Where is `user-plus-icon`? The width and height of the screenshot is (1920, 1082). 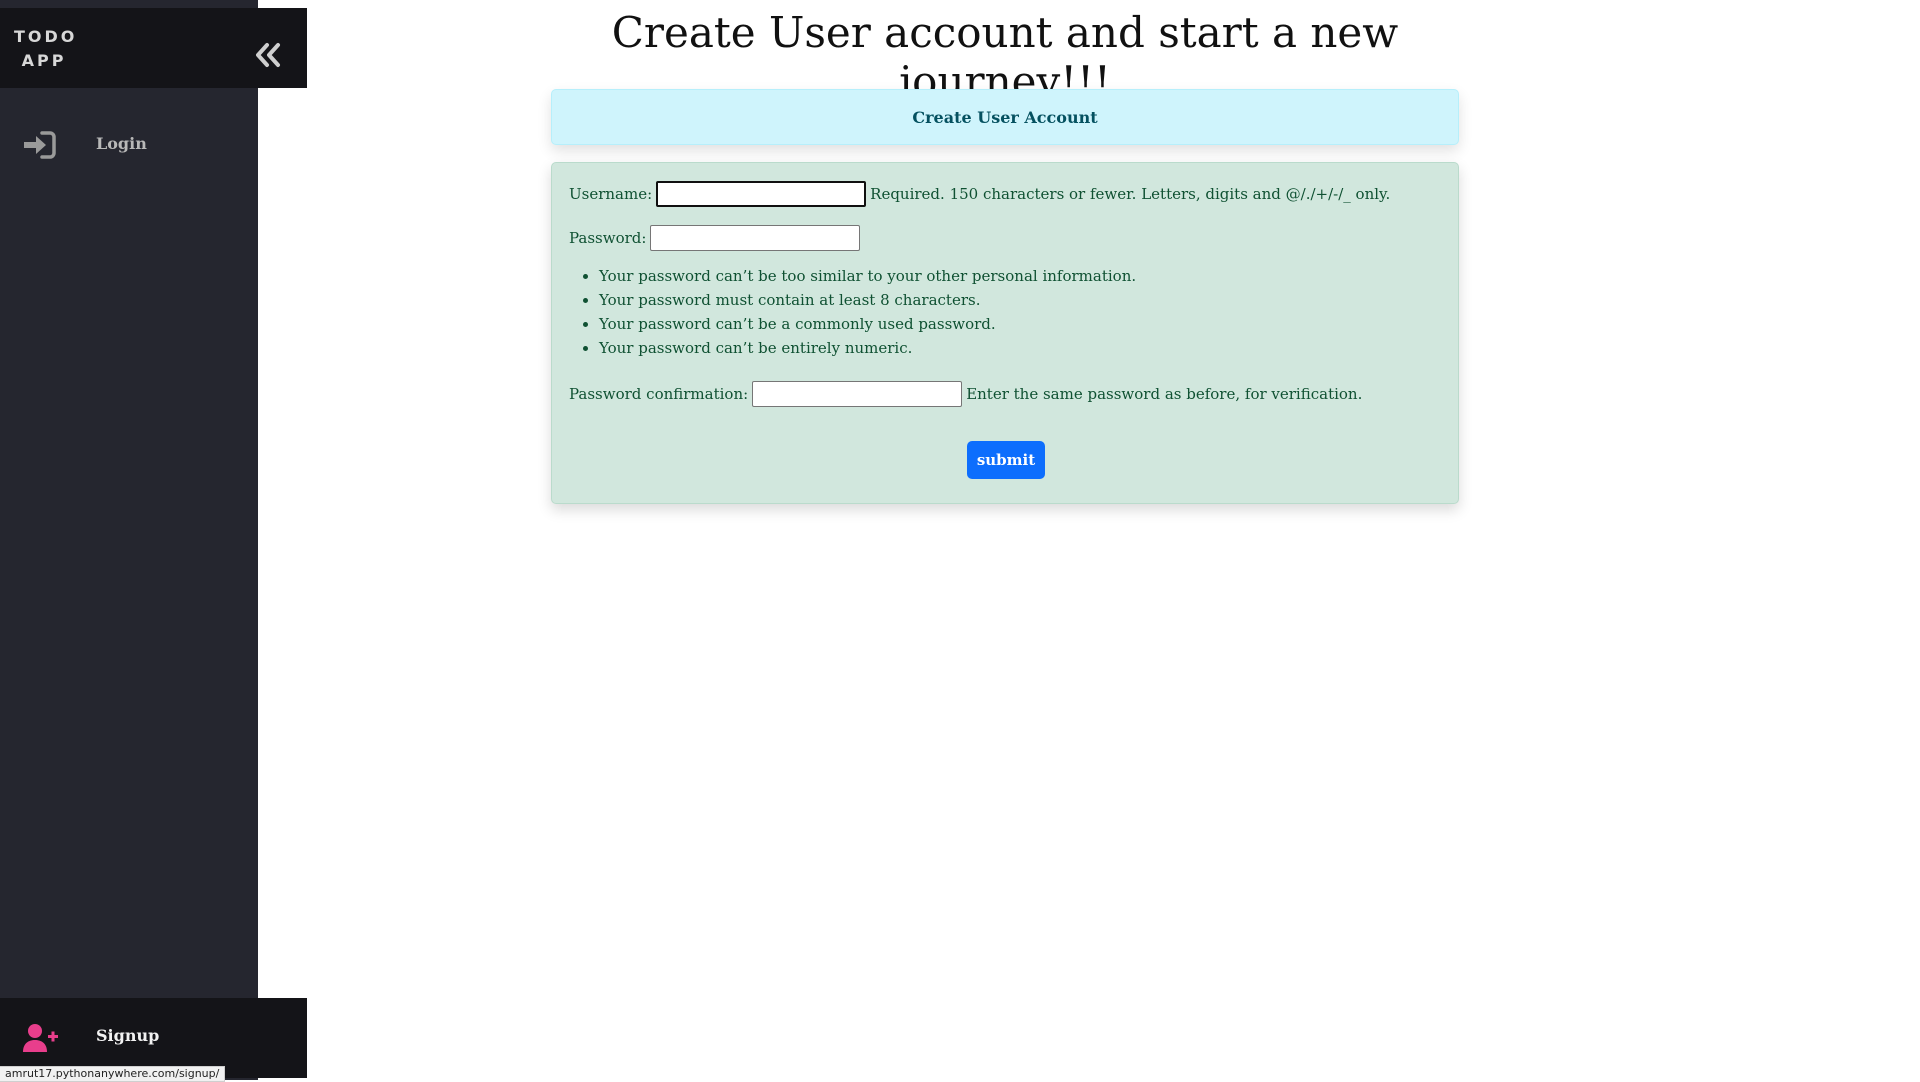 user-plus-icon is located at coordinates (40, 1038).